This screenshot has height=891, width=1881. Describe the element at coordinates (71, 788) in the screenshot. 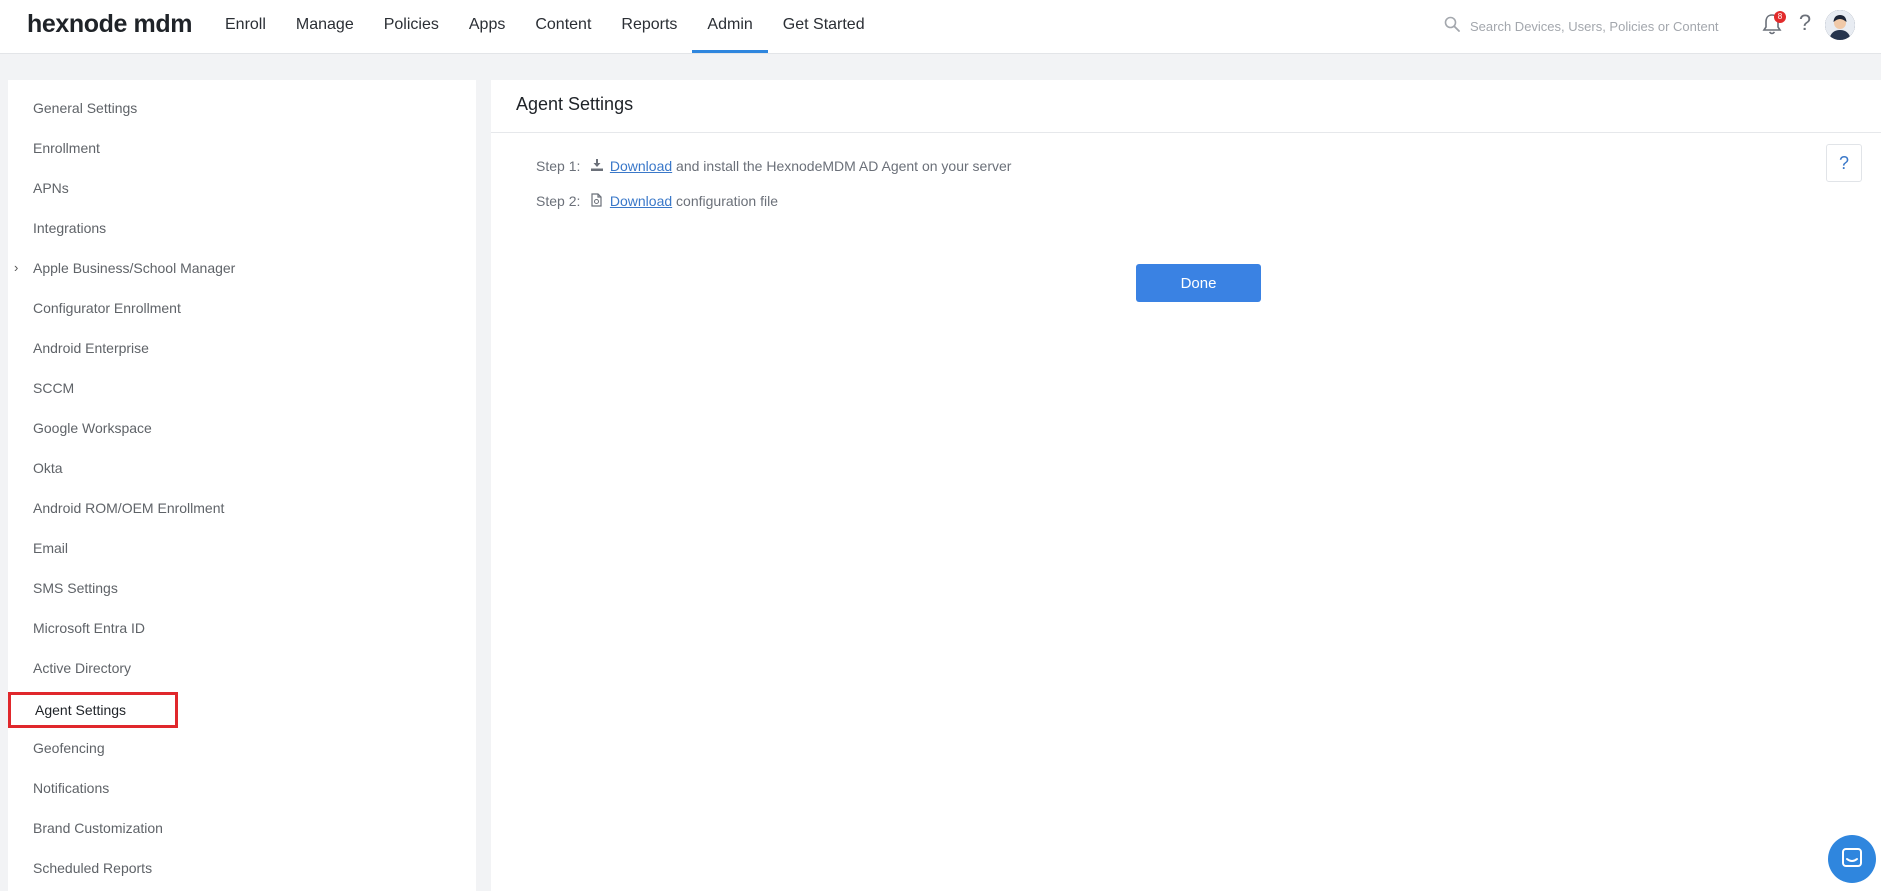

I see `sidebar-item-notifications: Notifications` at that location.